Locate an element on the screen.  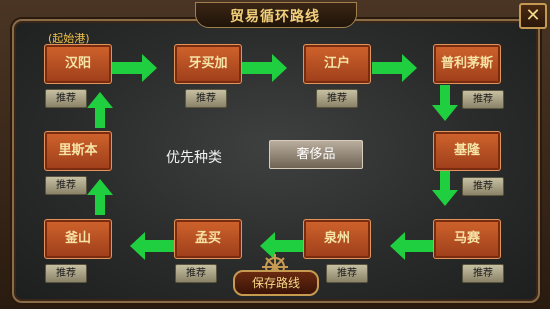
save-route-button: 保存路线 is located at coordinates (276, 283).